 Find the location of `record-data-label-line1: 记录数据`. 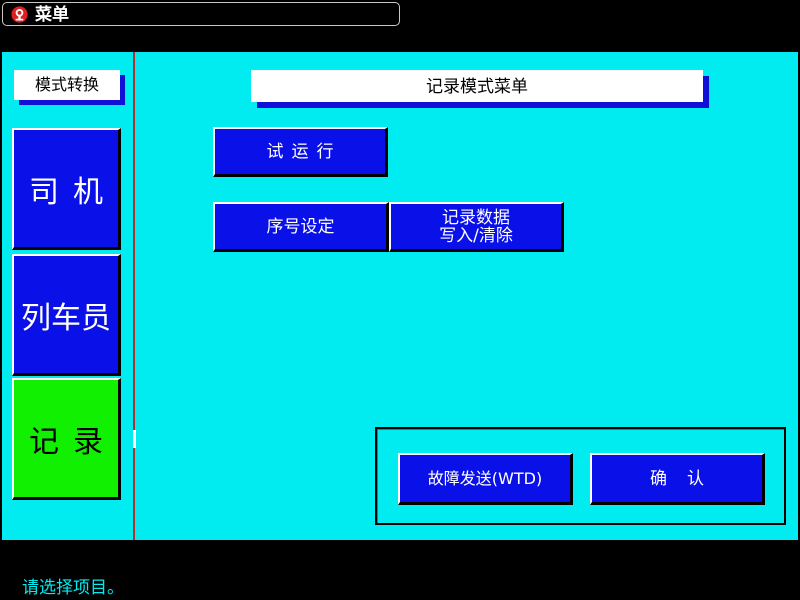

record-data-label-line1: 记录数据 is located at coordinates (476, 217).